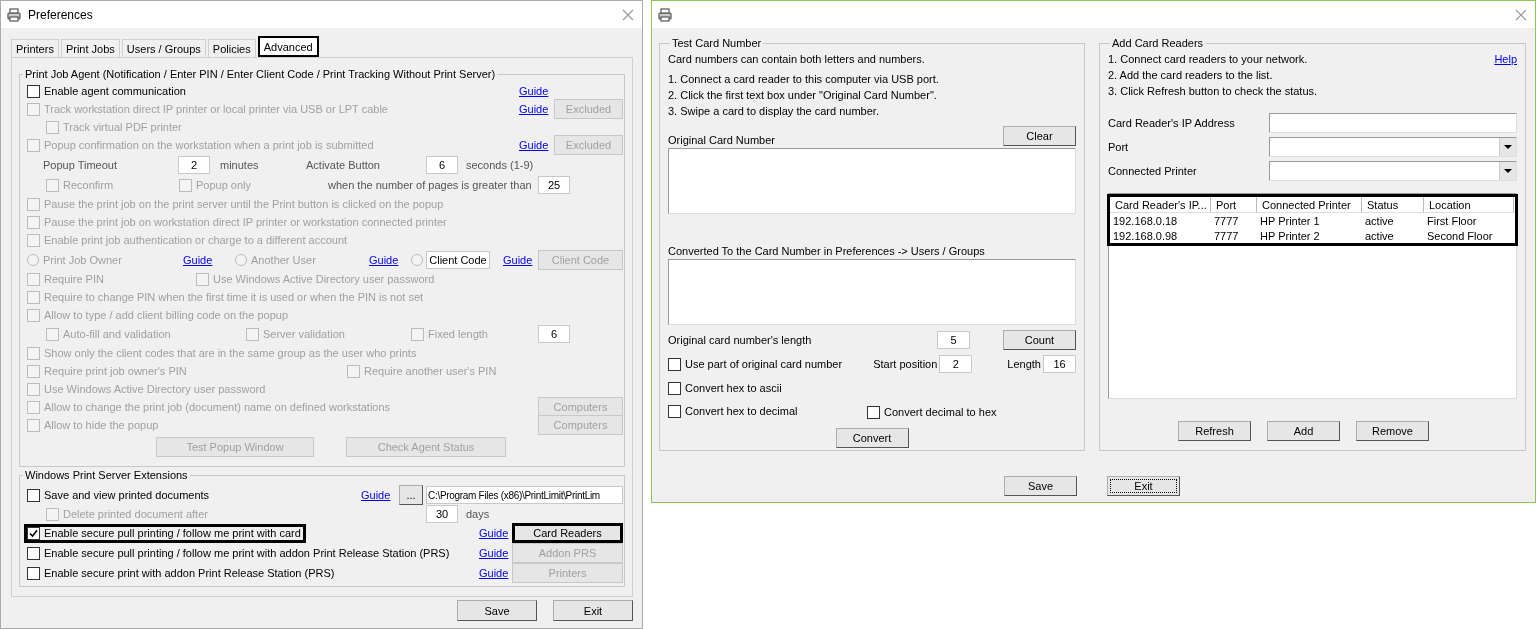 This screenshot has height=629, width=1537. Describe the element at coordinates (1303, 431) in the screenshot. I see `push-button: Add` at that location.